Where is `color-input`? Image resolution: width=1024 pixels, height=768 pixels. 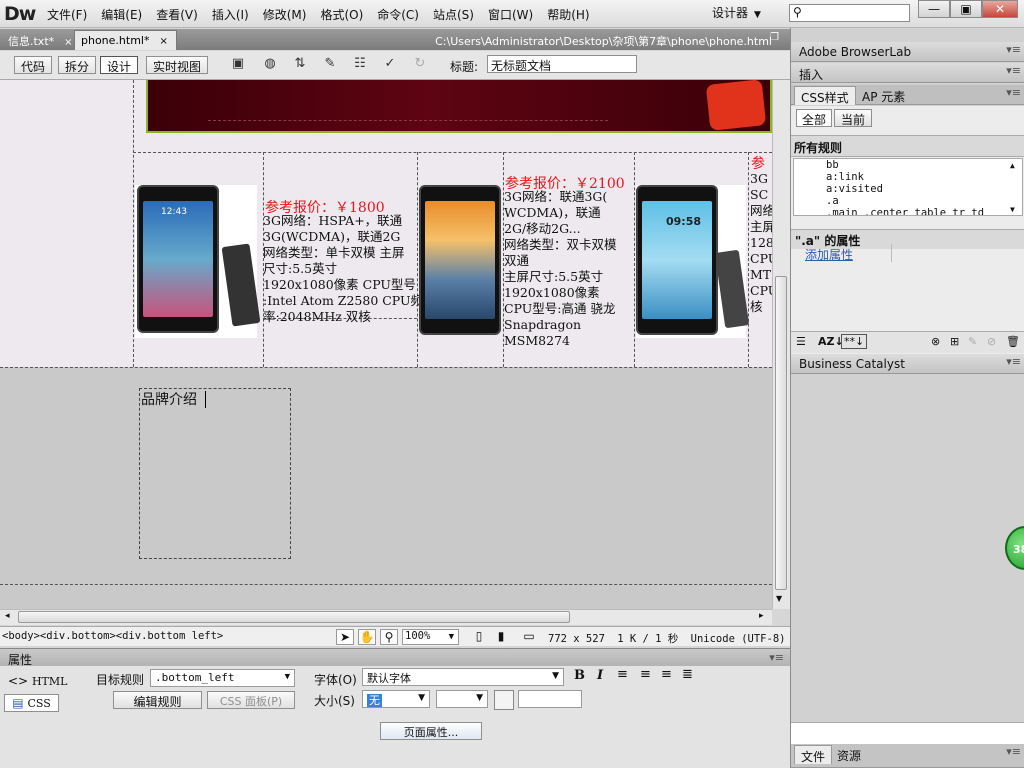 color-input is located at coordinates (550, 699).